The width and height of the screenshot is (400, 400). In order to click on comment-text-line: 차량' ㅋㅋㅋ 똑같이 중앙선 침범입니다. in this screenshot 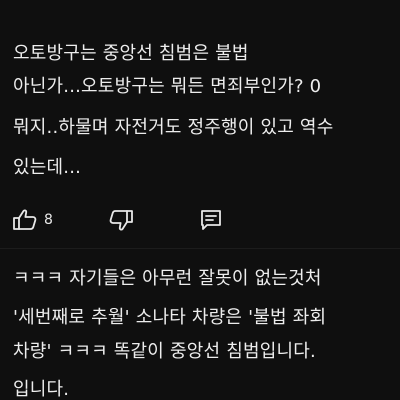, I will do `click(164, 351)`.